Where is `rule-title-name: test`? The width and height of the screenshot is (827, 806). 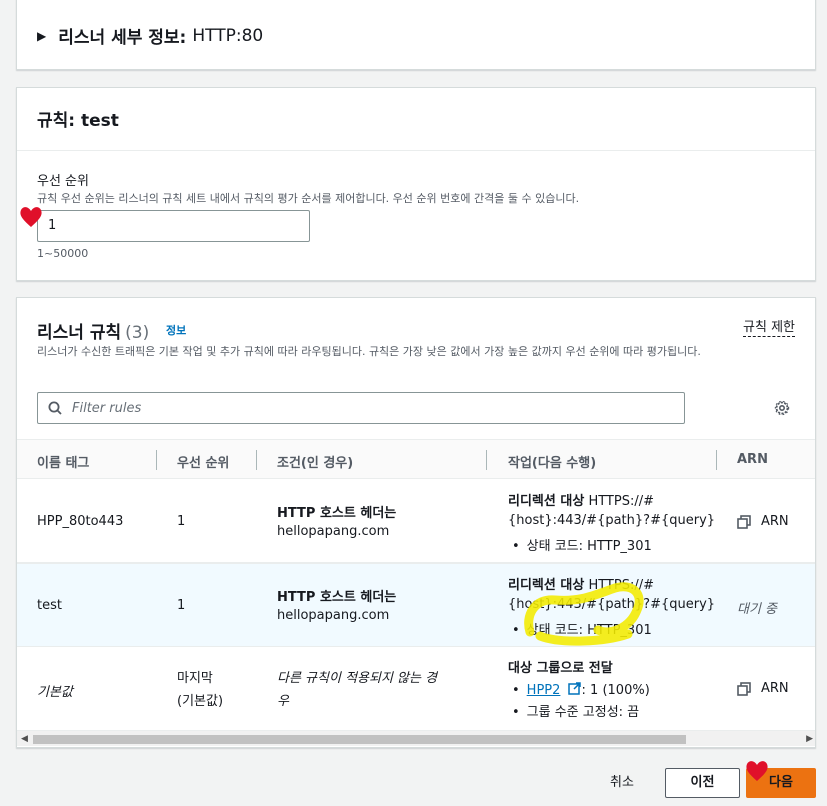 rule-title-name: test is located at coordinates (100, 121).